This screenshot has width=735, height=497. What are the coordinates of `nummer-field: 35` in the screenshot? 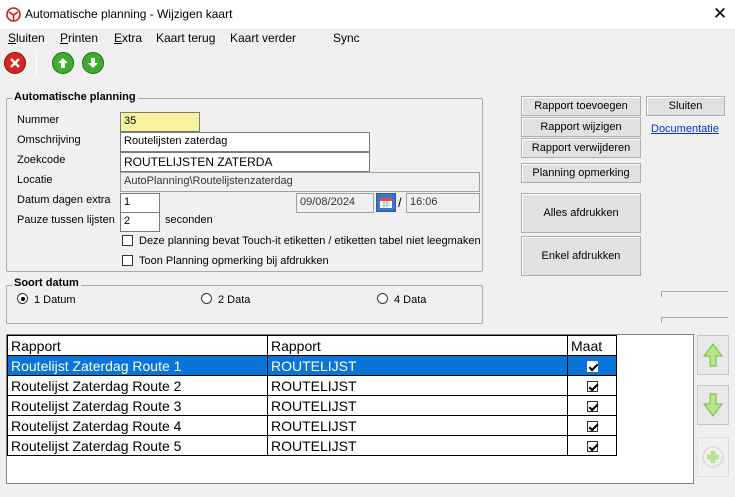 It's located at (160, 122).